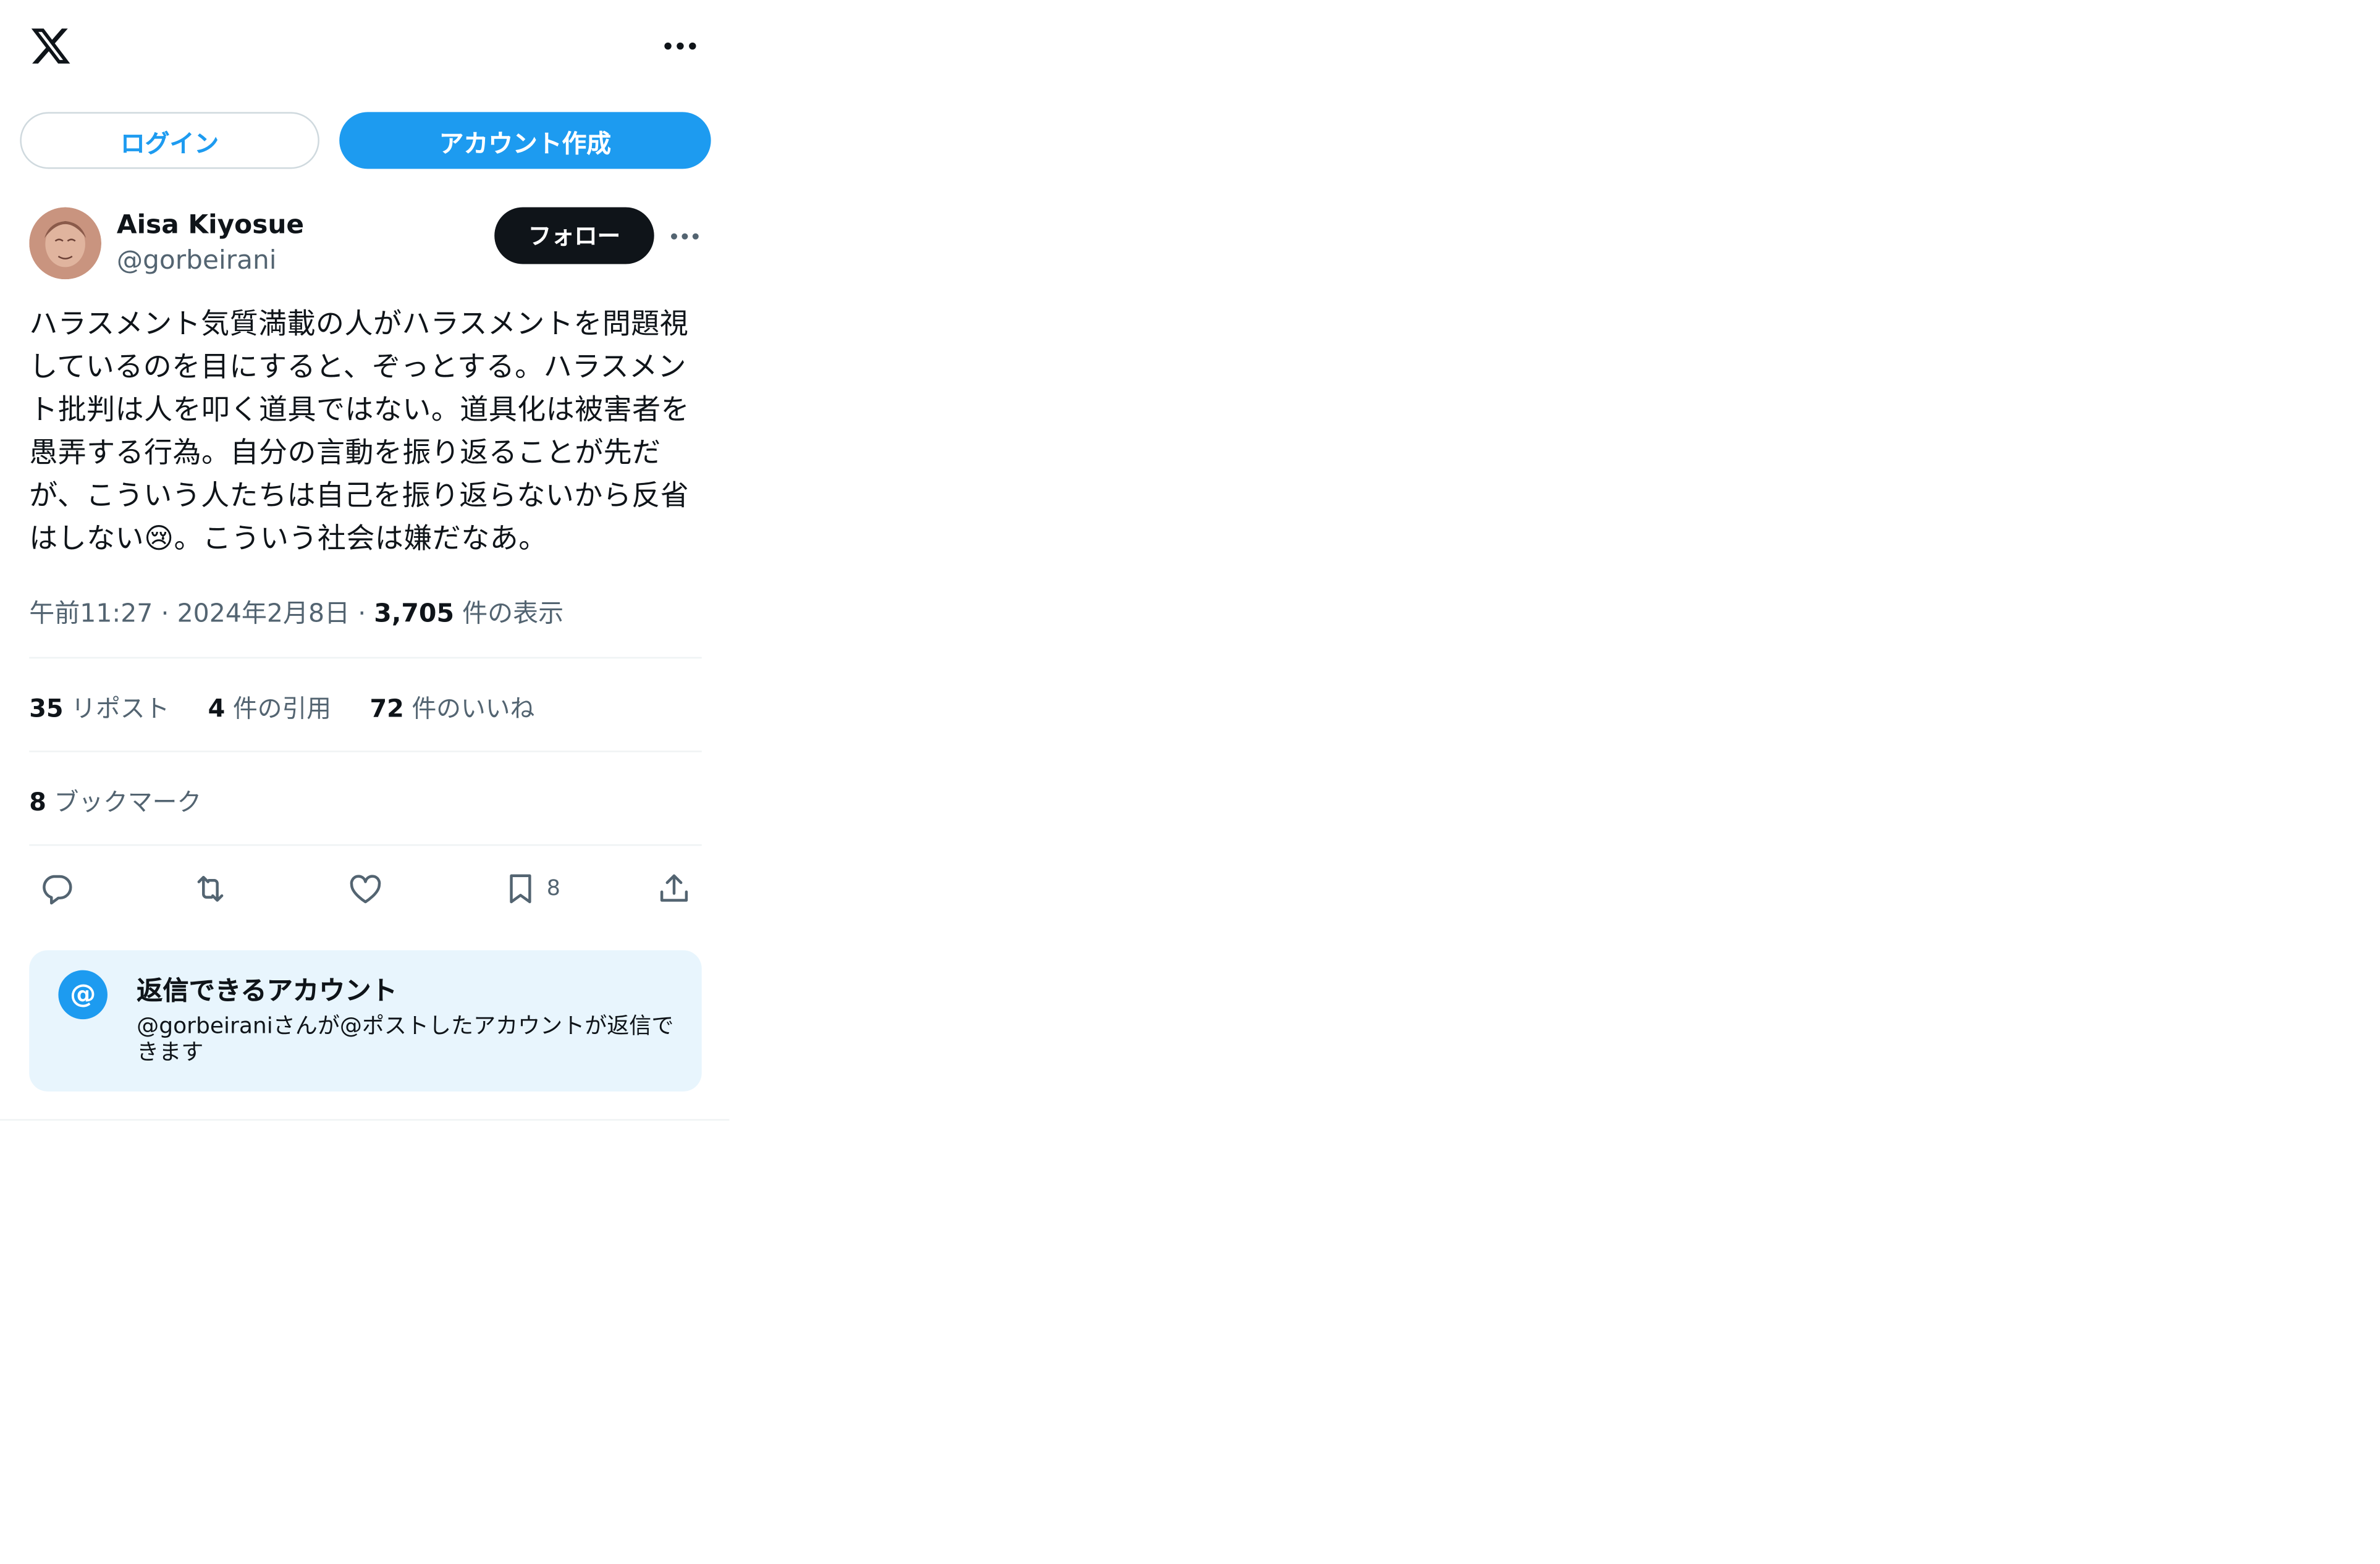 This screenshot has height=1564, width=2380. What do you see at coordinates (525, 140) in the screenshot?
I see `create-account-button: アカウント作成` at bounding box center [525, 140].